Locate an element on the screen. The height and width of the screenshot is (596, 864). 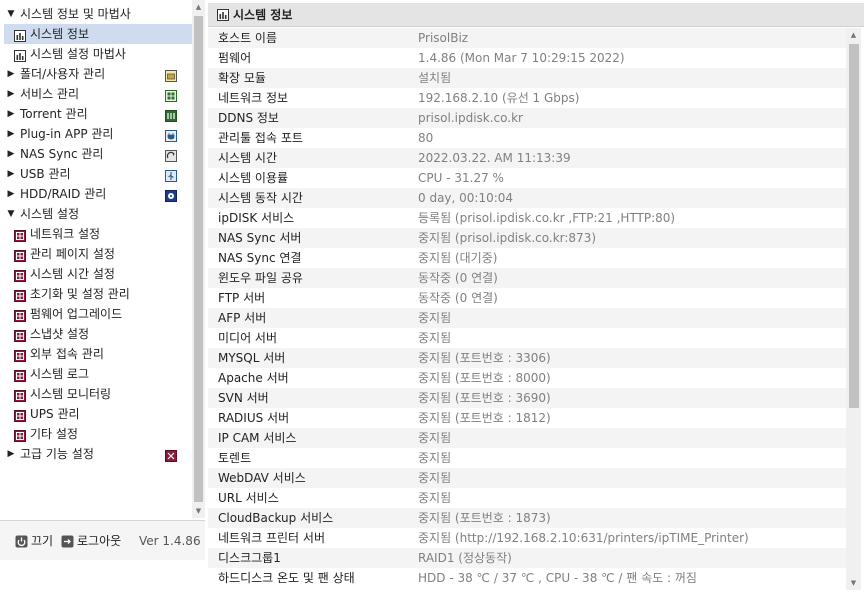
sidebar-item-22: ▶ 고급 기능 설정 is located at coordinates (98, 454).